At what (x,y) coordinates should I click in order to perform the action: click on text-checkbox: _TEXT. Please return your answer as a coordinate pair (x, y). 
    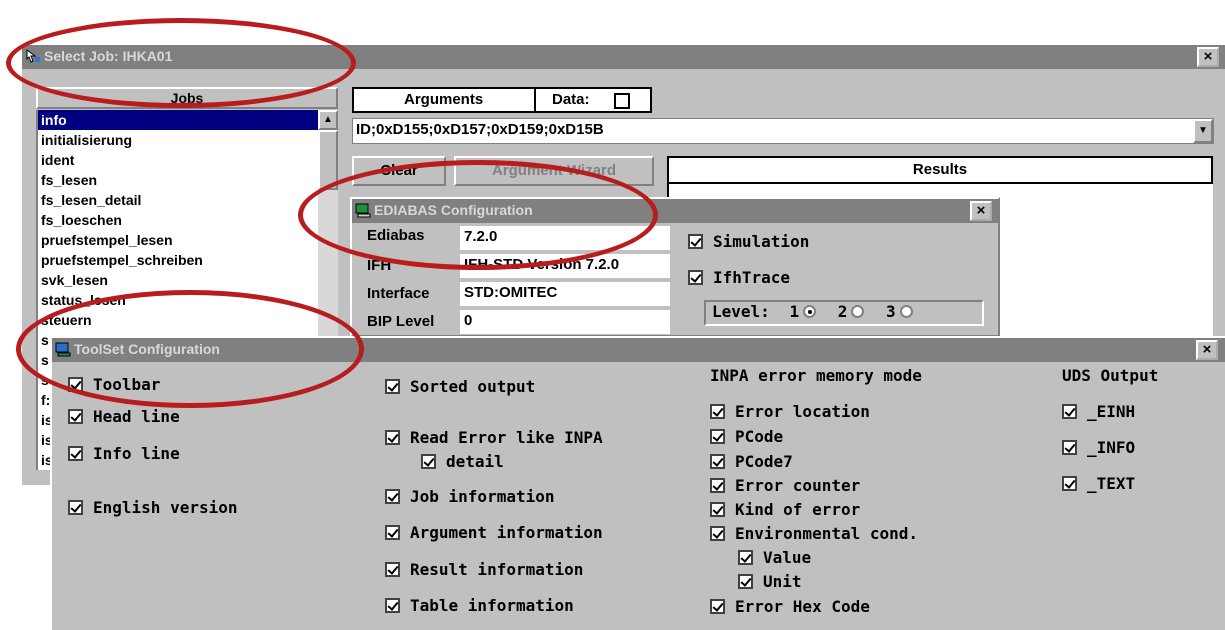
    Looking at the image, I should click on (1098, 483).